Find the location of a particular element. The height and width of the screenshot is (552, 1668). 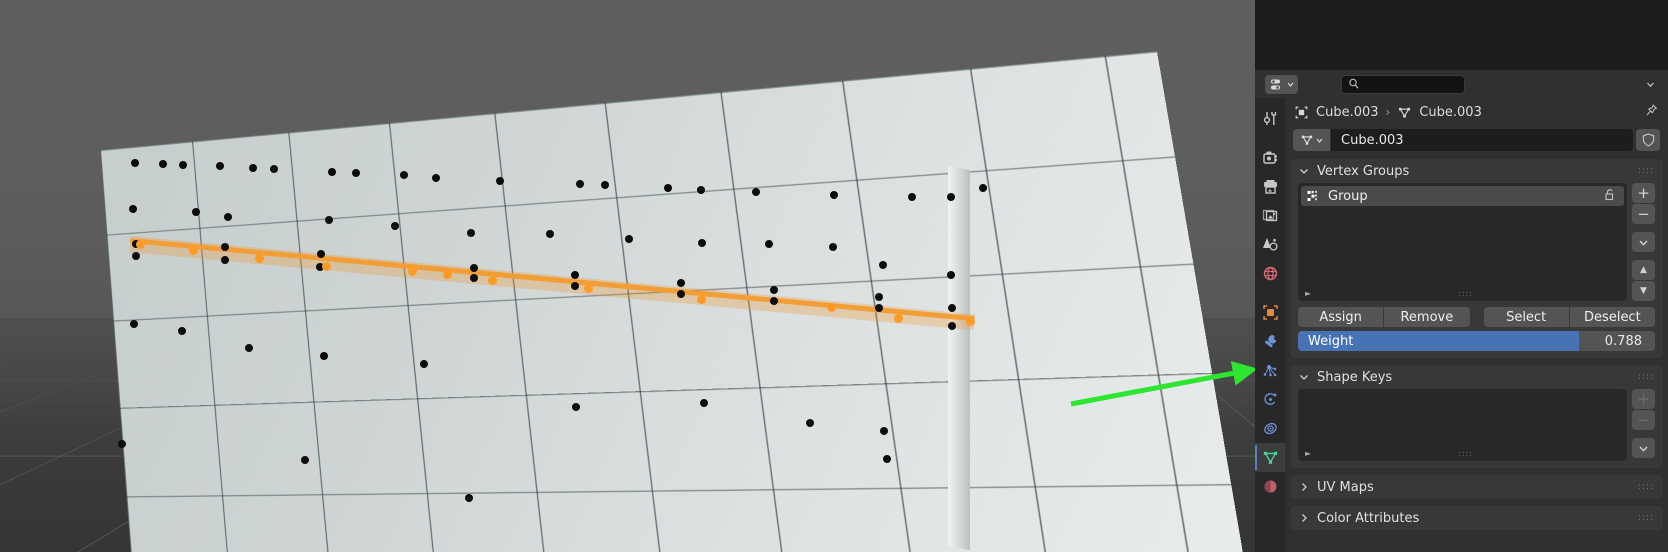

list-item: Group is located at coordinates (1462, 196).